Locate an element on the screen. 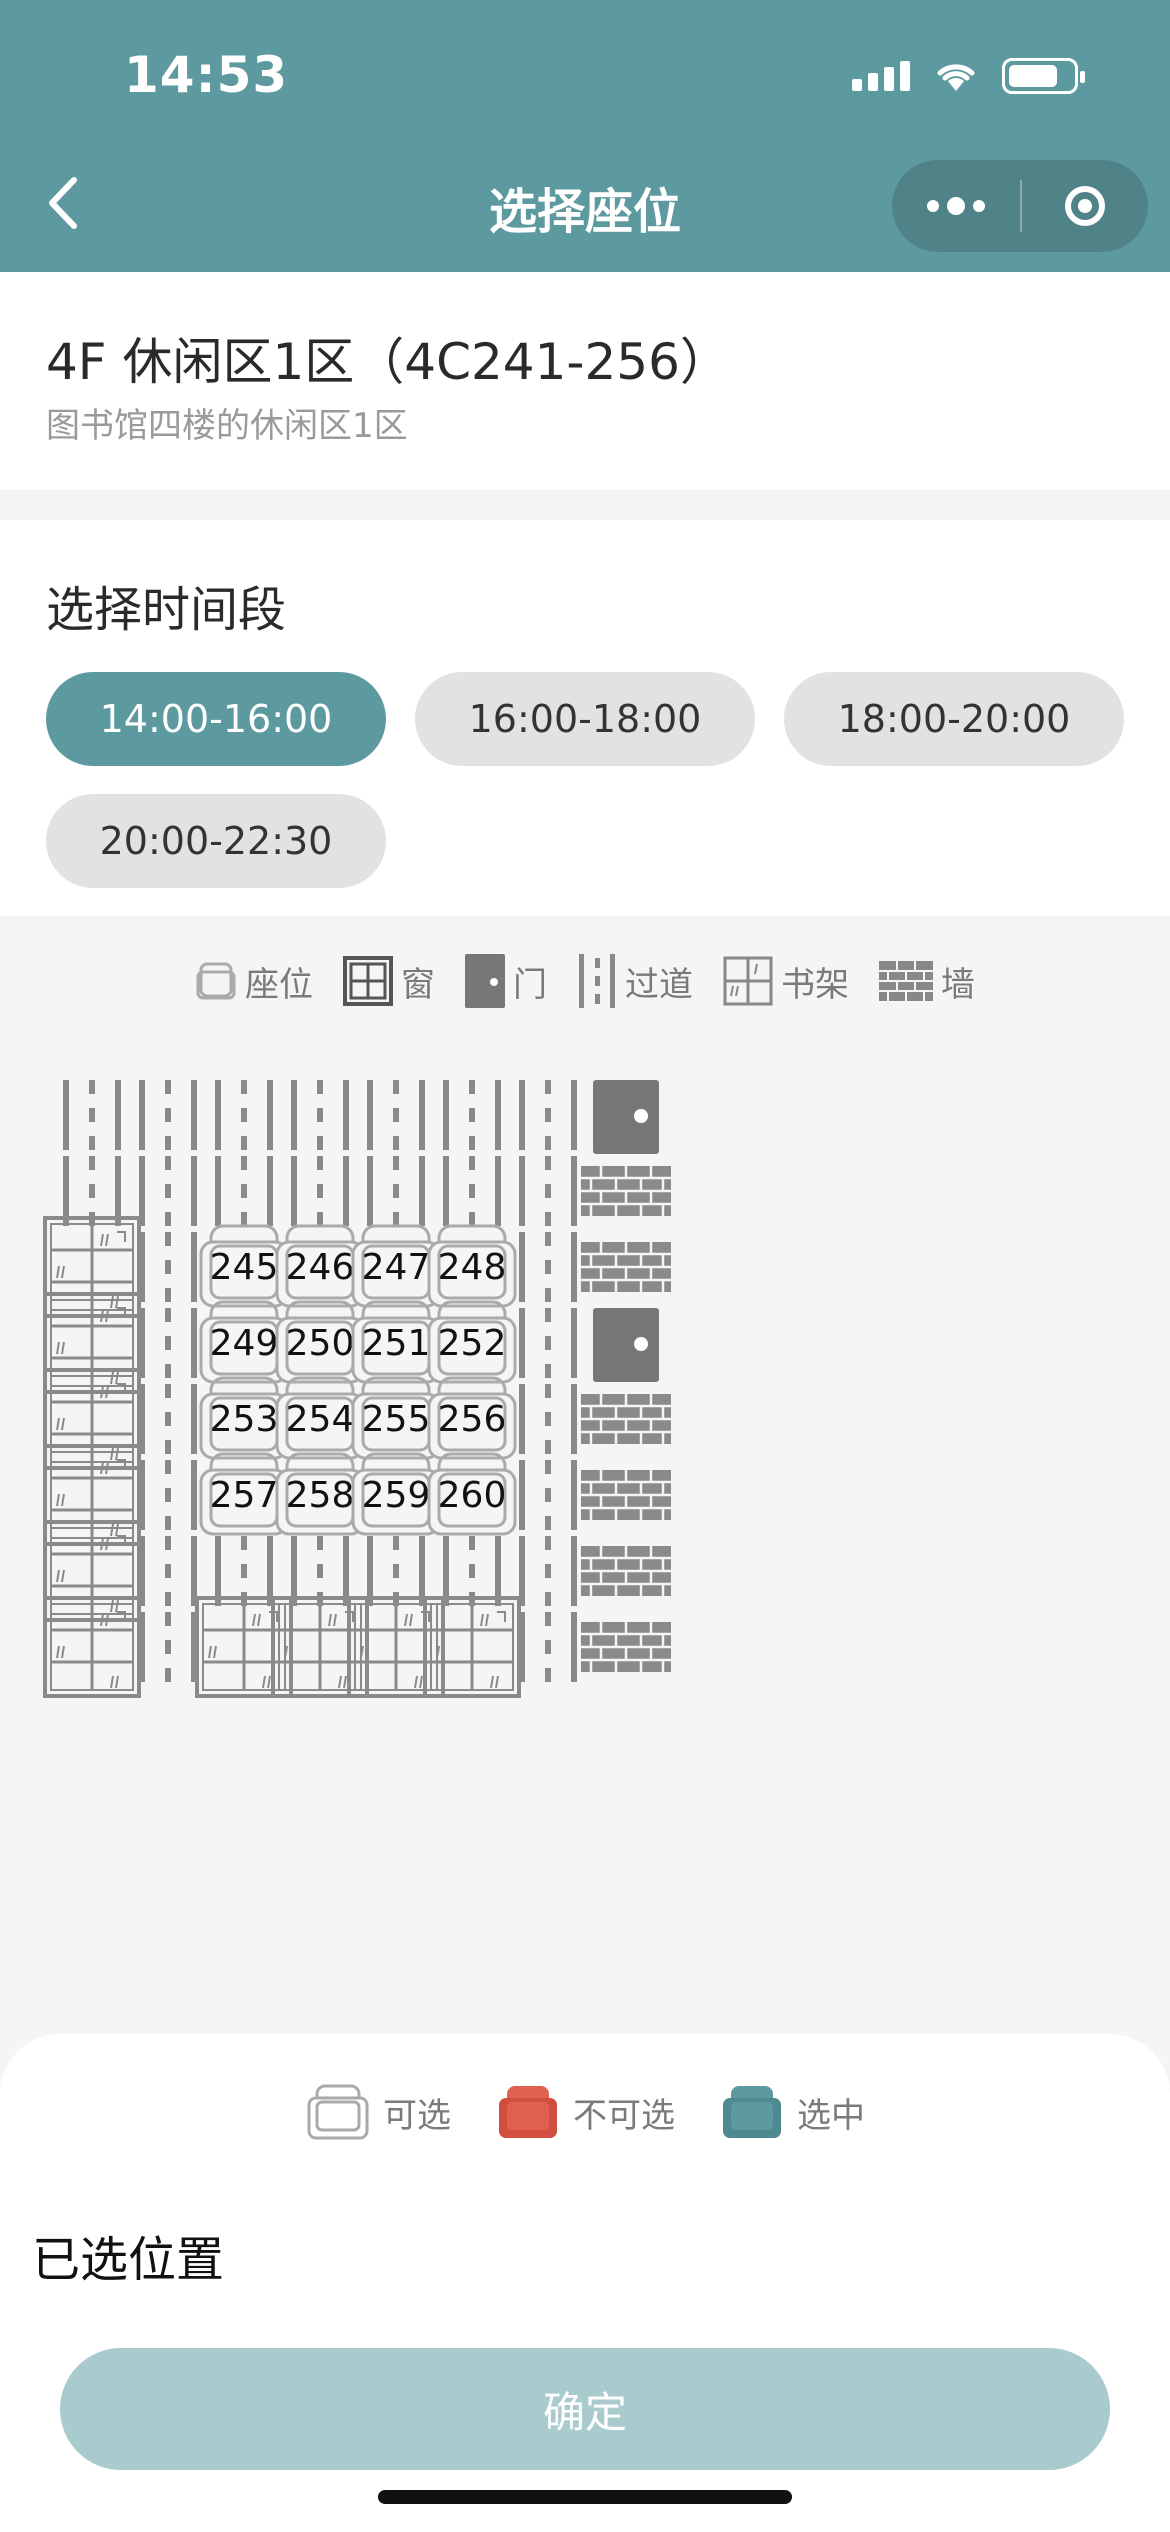 The image size is (1170, 2532). selected-position-label: 已选位置 is located at coordinates (128, 2260).